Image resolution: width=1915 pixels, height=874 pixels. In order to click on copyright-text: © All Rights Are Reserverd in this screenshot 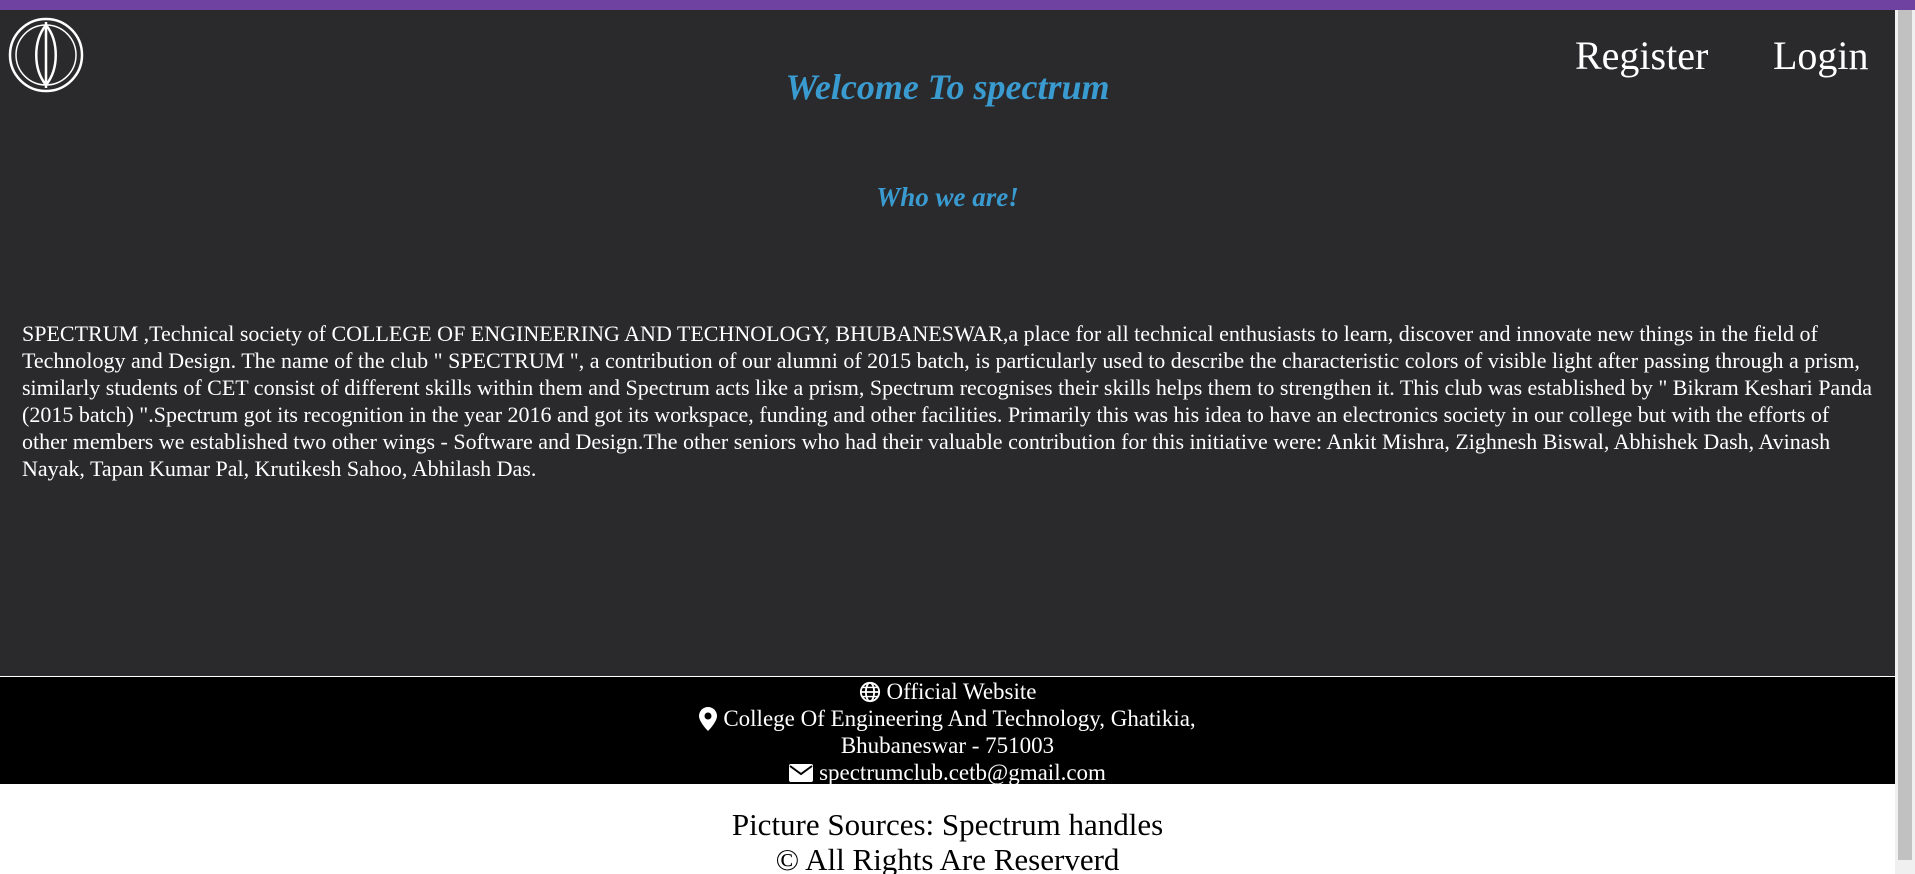, I will do `click(947, 858)`.